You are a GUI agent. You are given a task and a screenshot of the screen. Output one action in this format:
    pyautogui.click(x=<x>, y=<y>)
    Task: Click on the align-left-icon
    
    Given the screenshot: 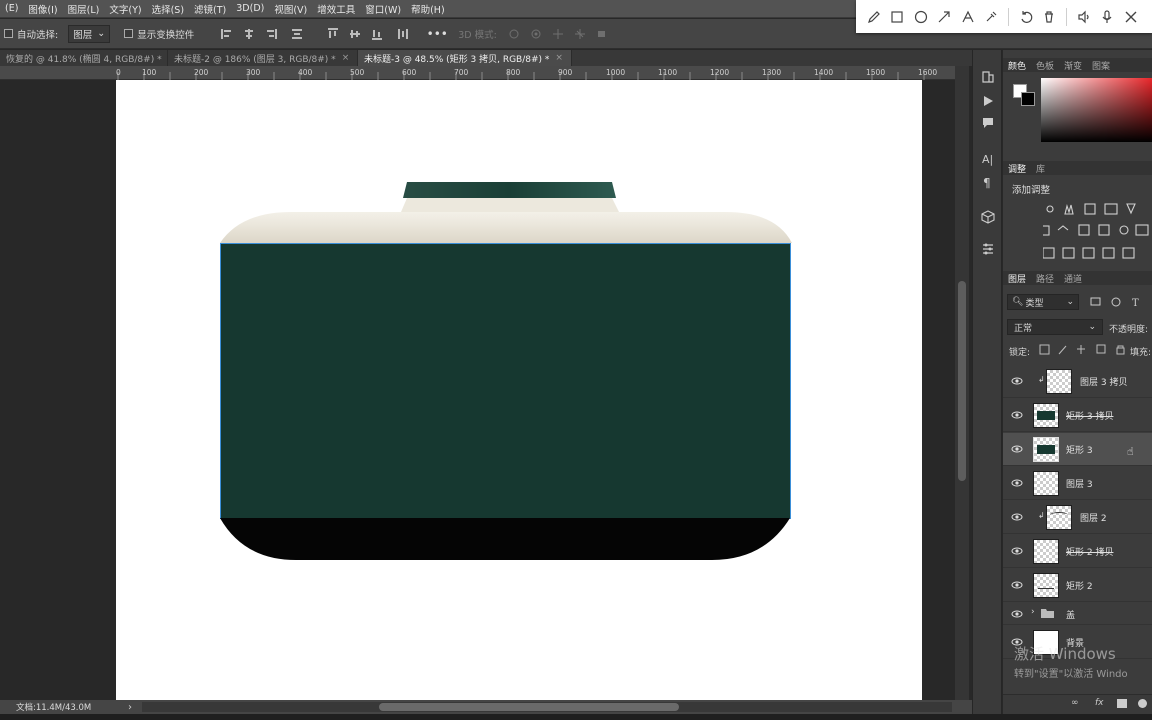 What is the action you would take?
    pyautogui.click(x=227, y=34)
    